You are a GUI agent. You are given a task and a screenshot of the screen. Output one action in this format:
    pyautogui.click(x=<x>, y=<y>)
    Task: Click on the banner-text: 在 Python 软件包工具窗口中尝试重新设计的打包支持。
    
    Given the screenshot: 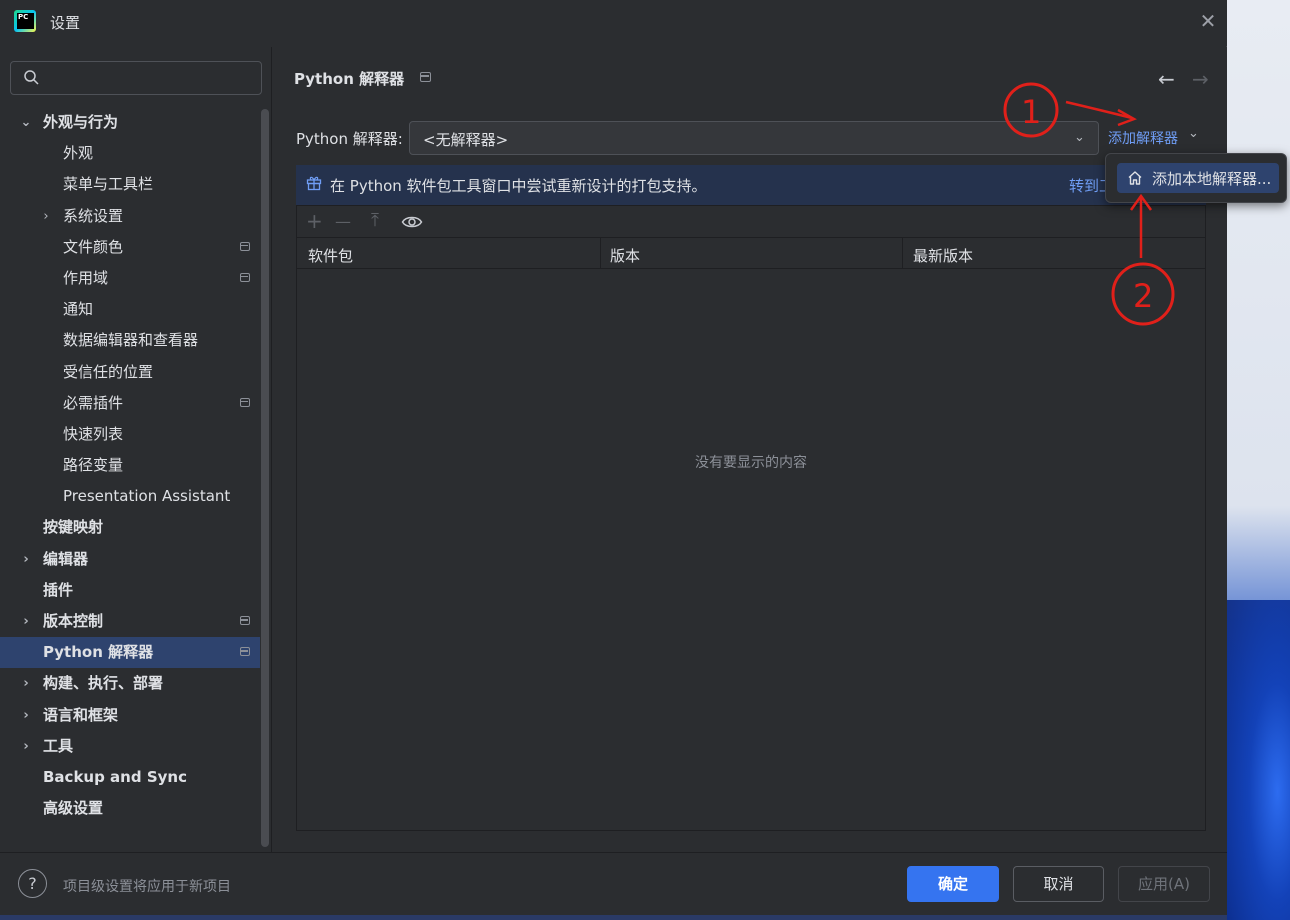 What is the action you would take?
    pyautogui.click(x=518, y=186)
    